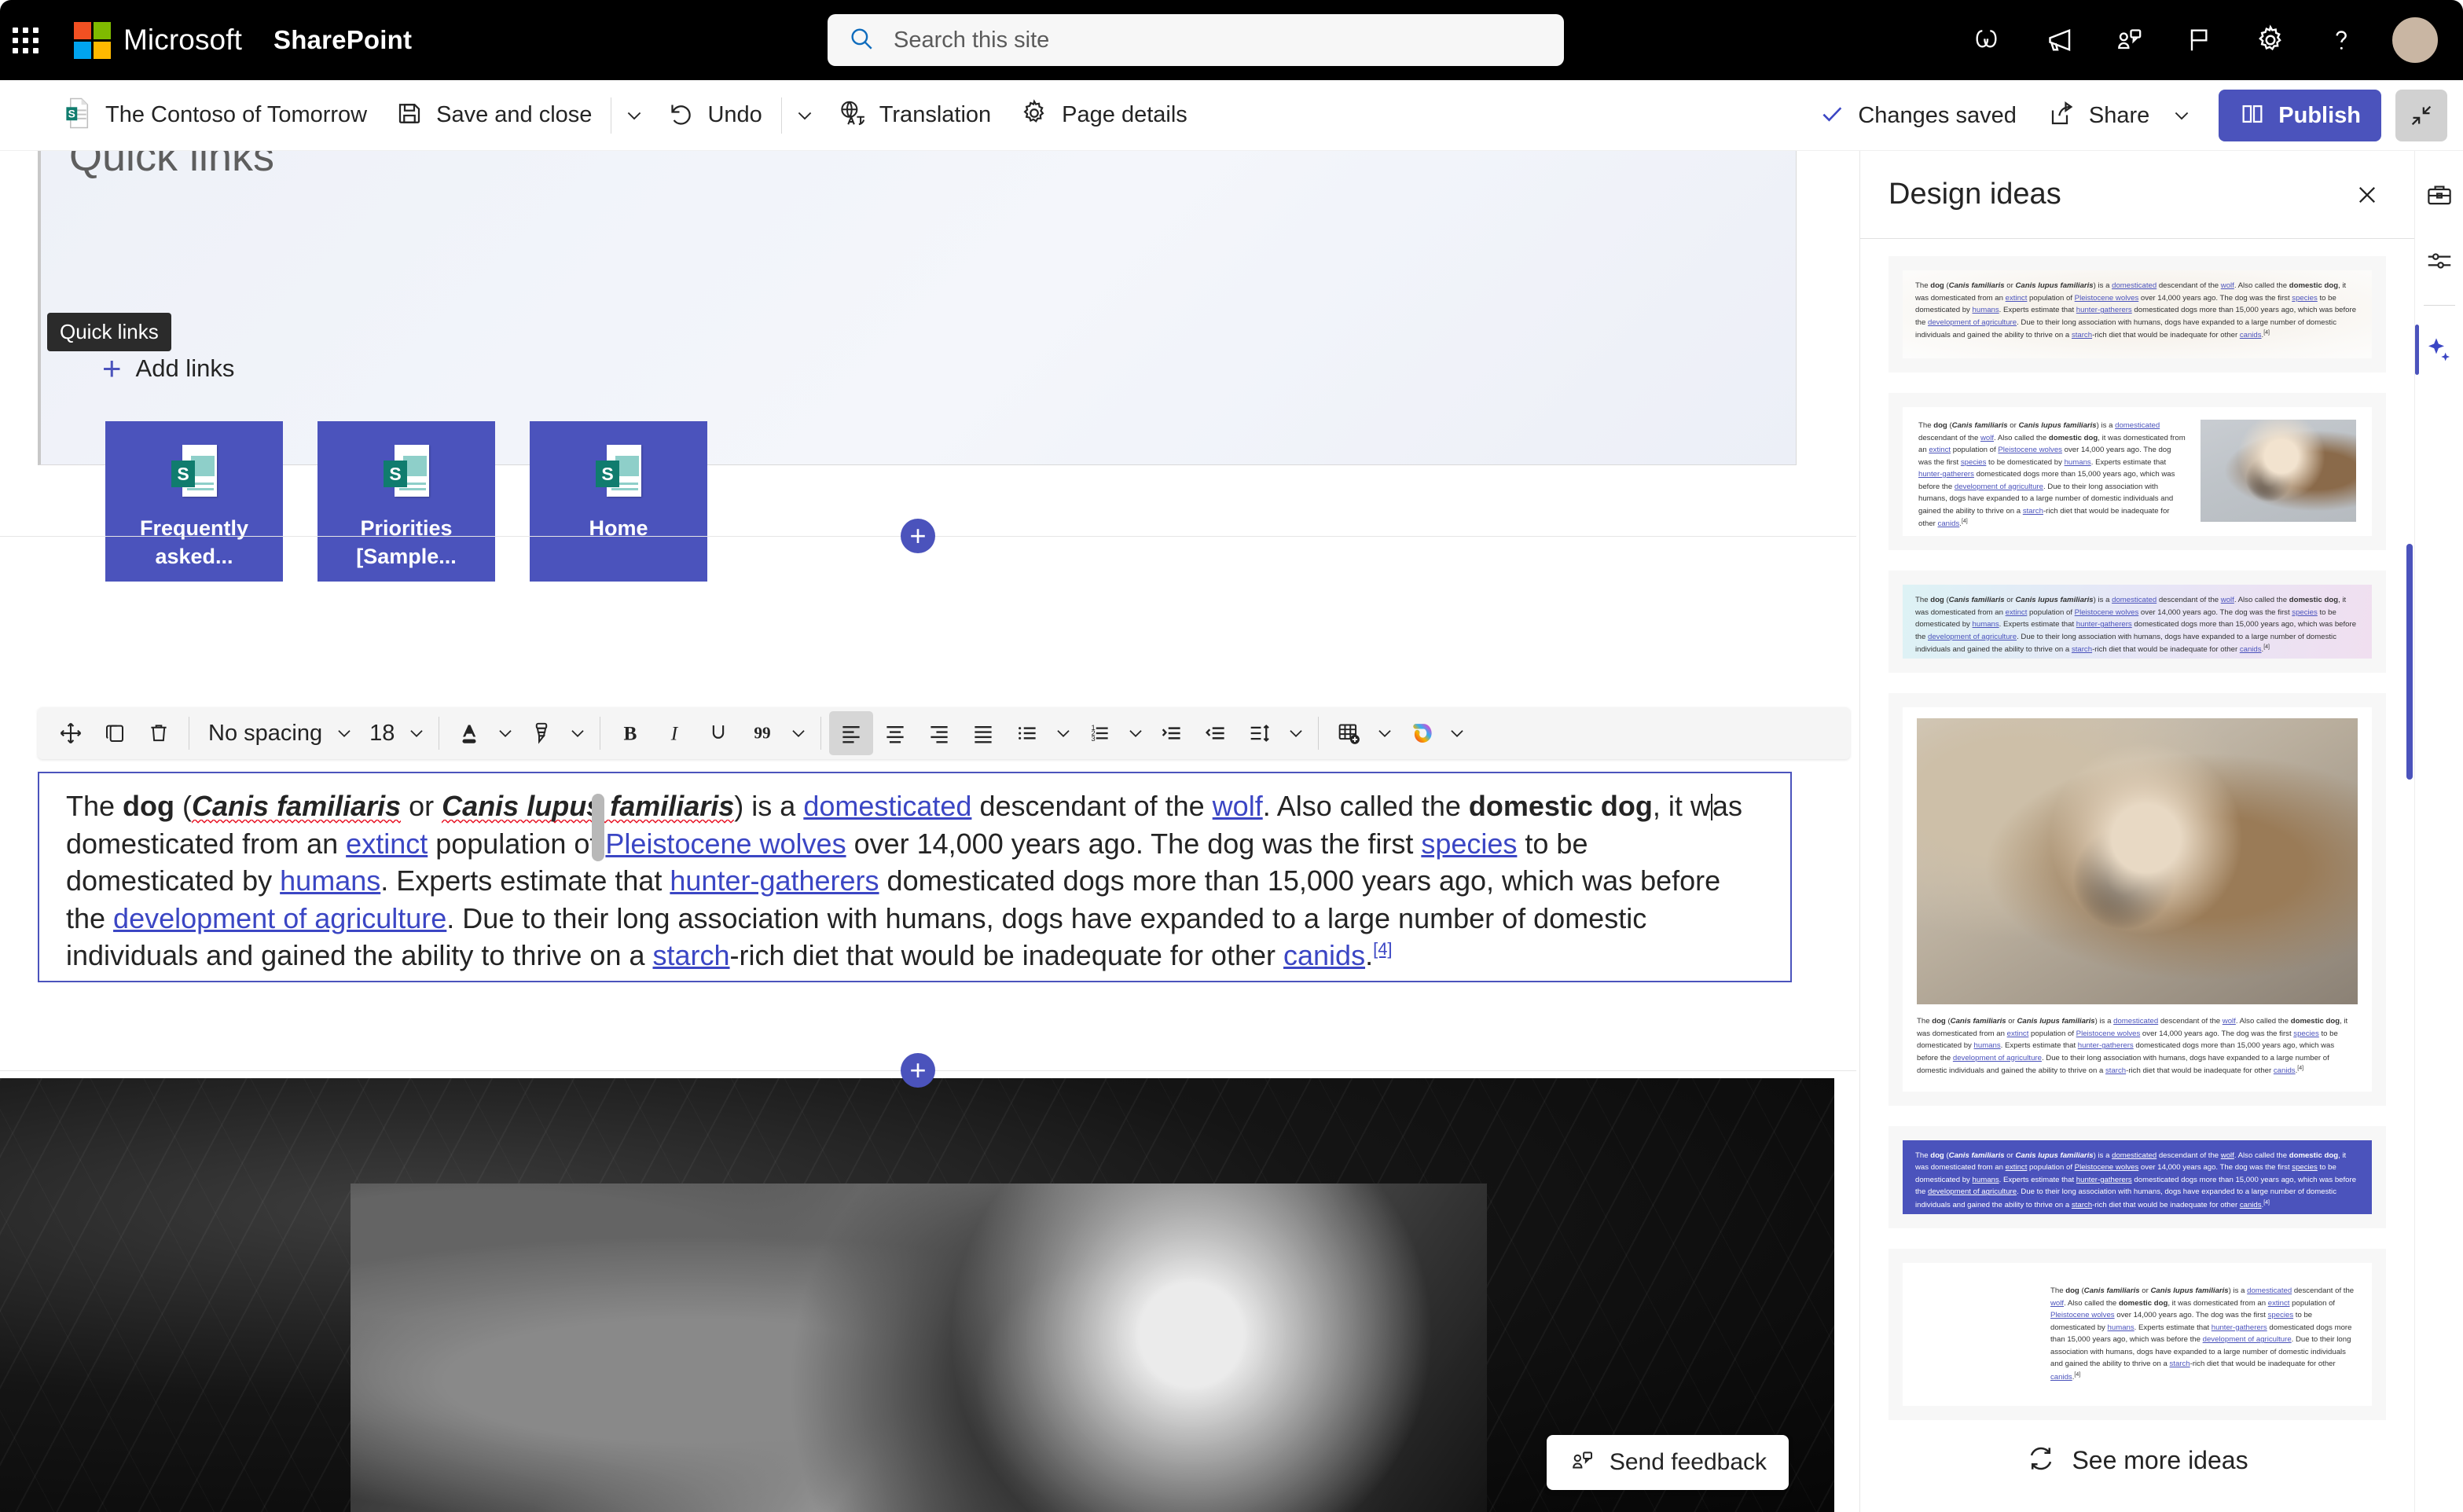  Describe the element at coordinates (1457, 733) in the screenshot. I see `copilot-chevron-down-icon` at that location.